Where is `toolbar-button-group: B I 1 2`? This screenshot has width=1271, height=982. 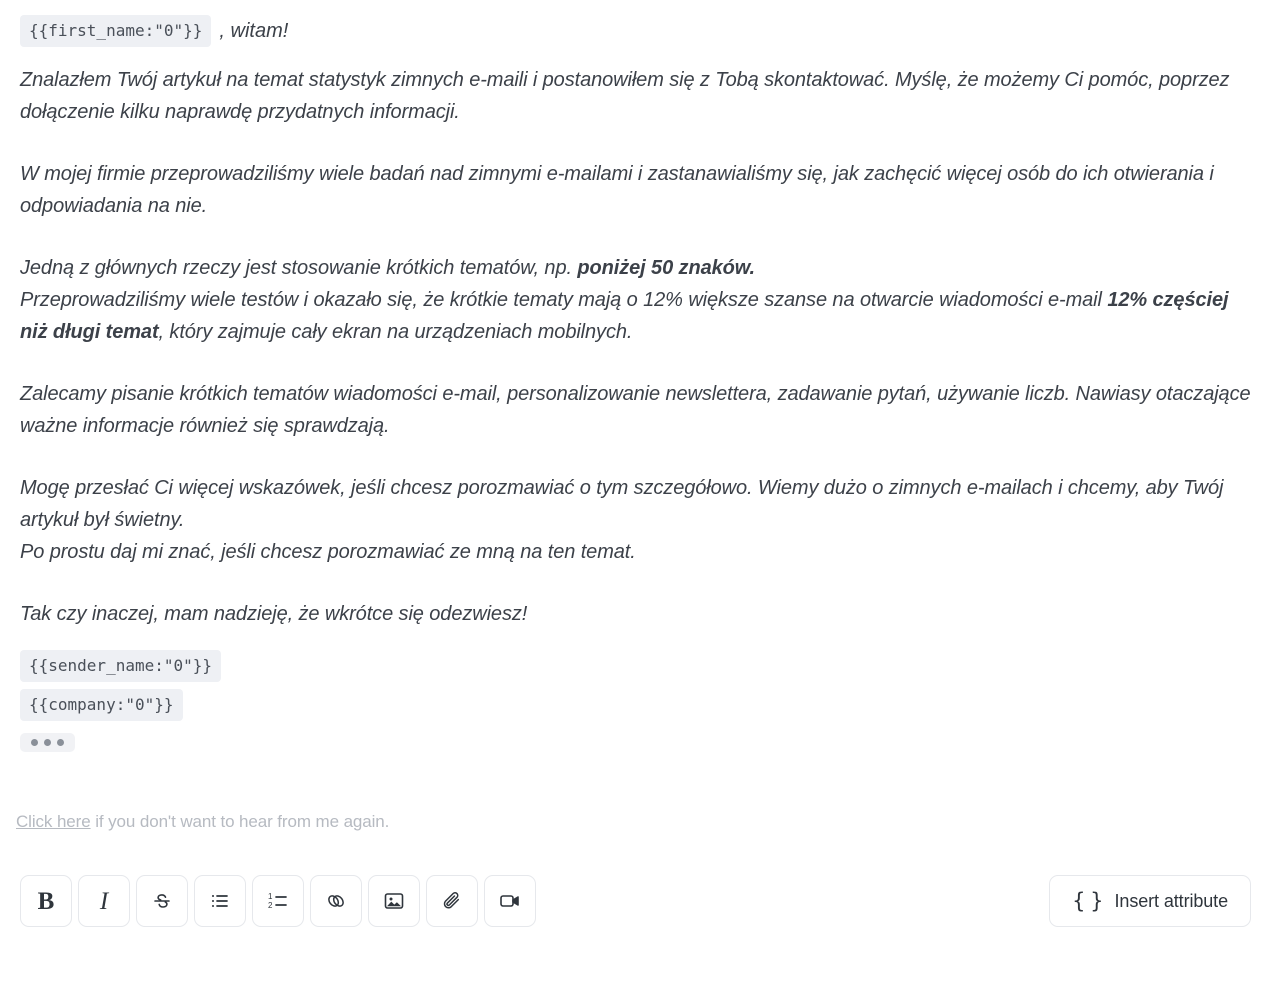
toolbar-button-group: B I 1 2 is located at coordinates (278, 901).